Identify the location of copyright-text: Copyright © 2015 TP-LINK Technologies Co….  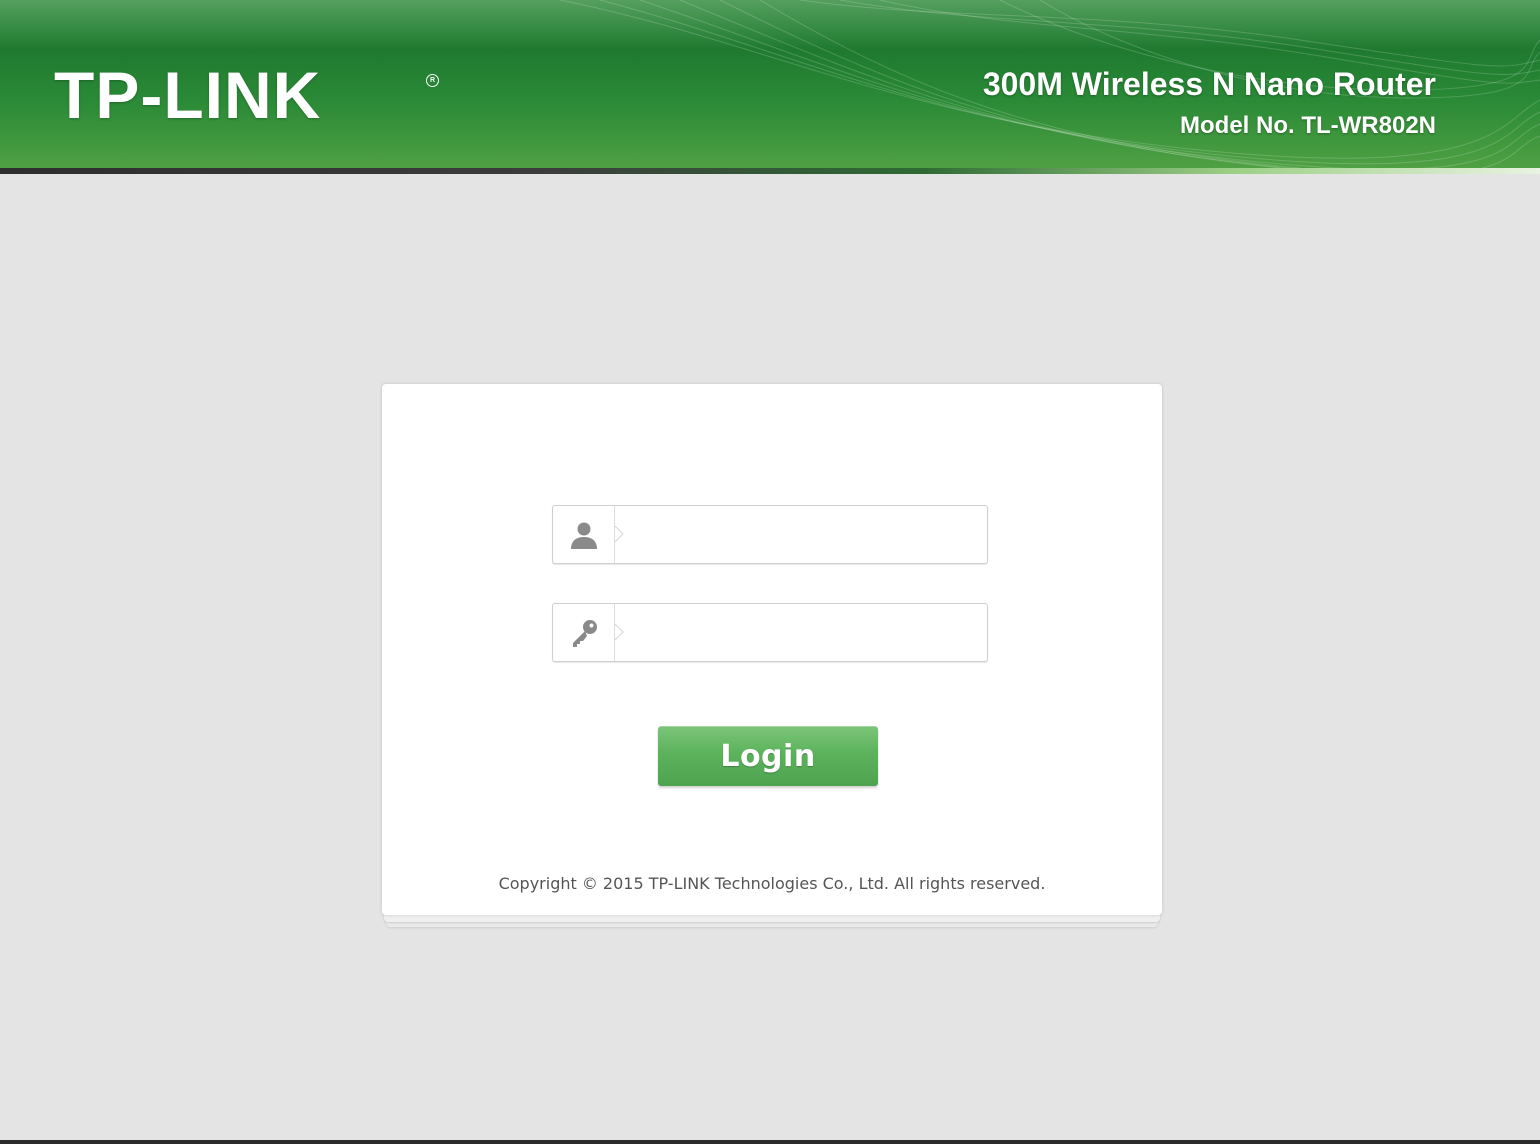
(772, 883).